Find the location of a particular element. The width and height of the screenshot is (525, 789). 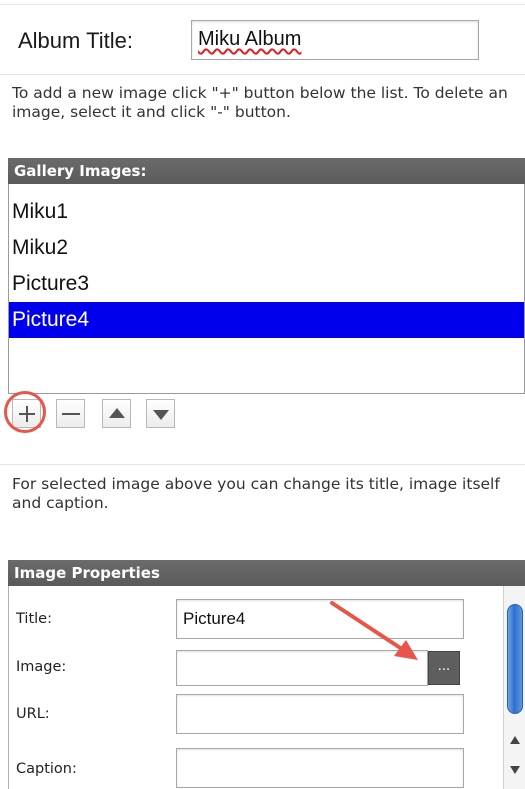

annotation-arrow is located at coordinates (374, 630).